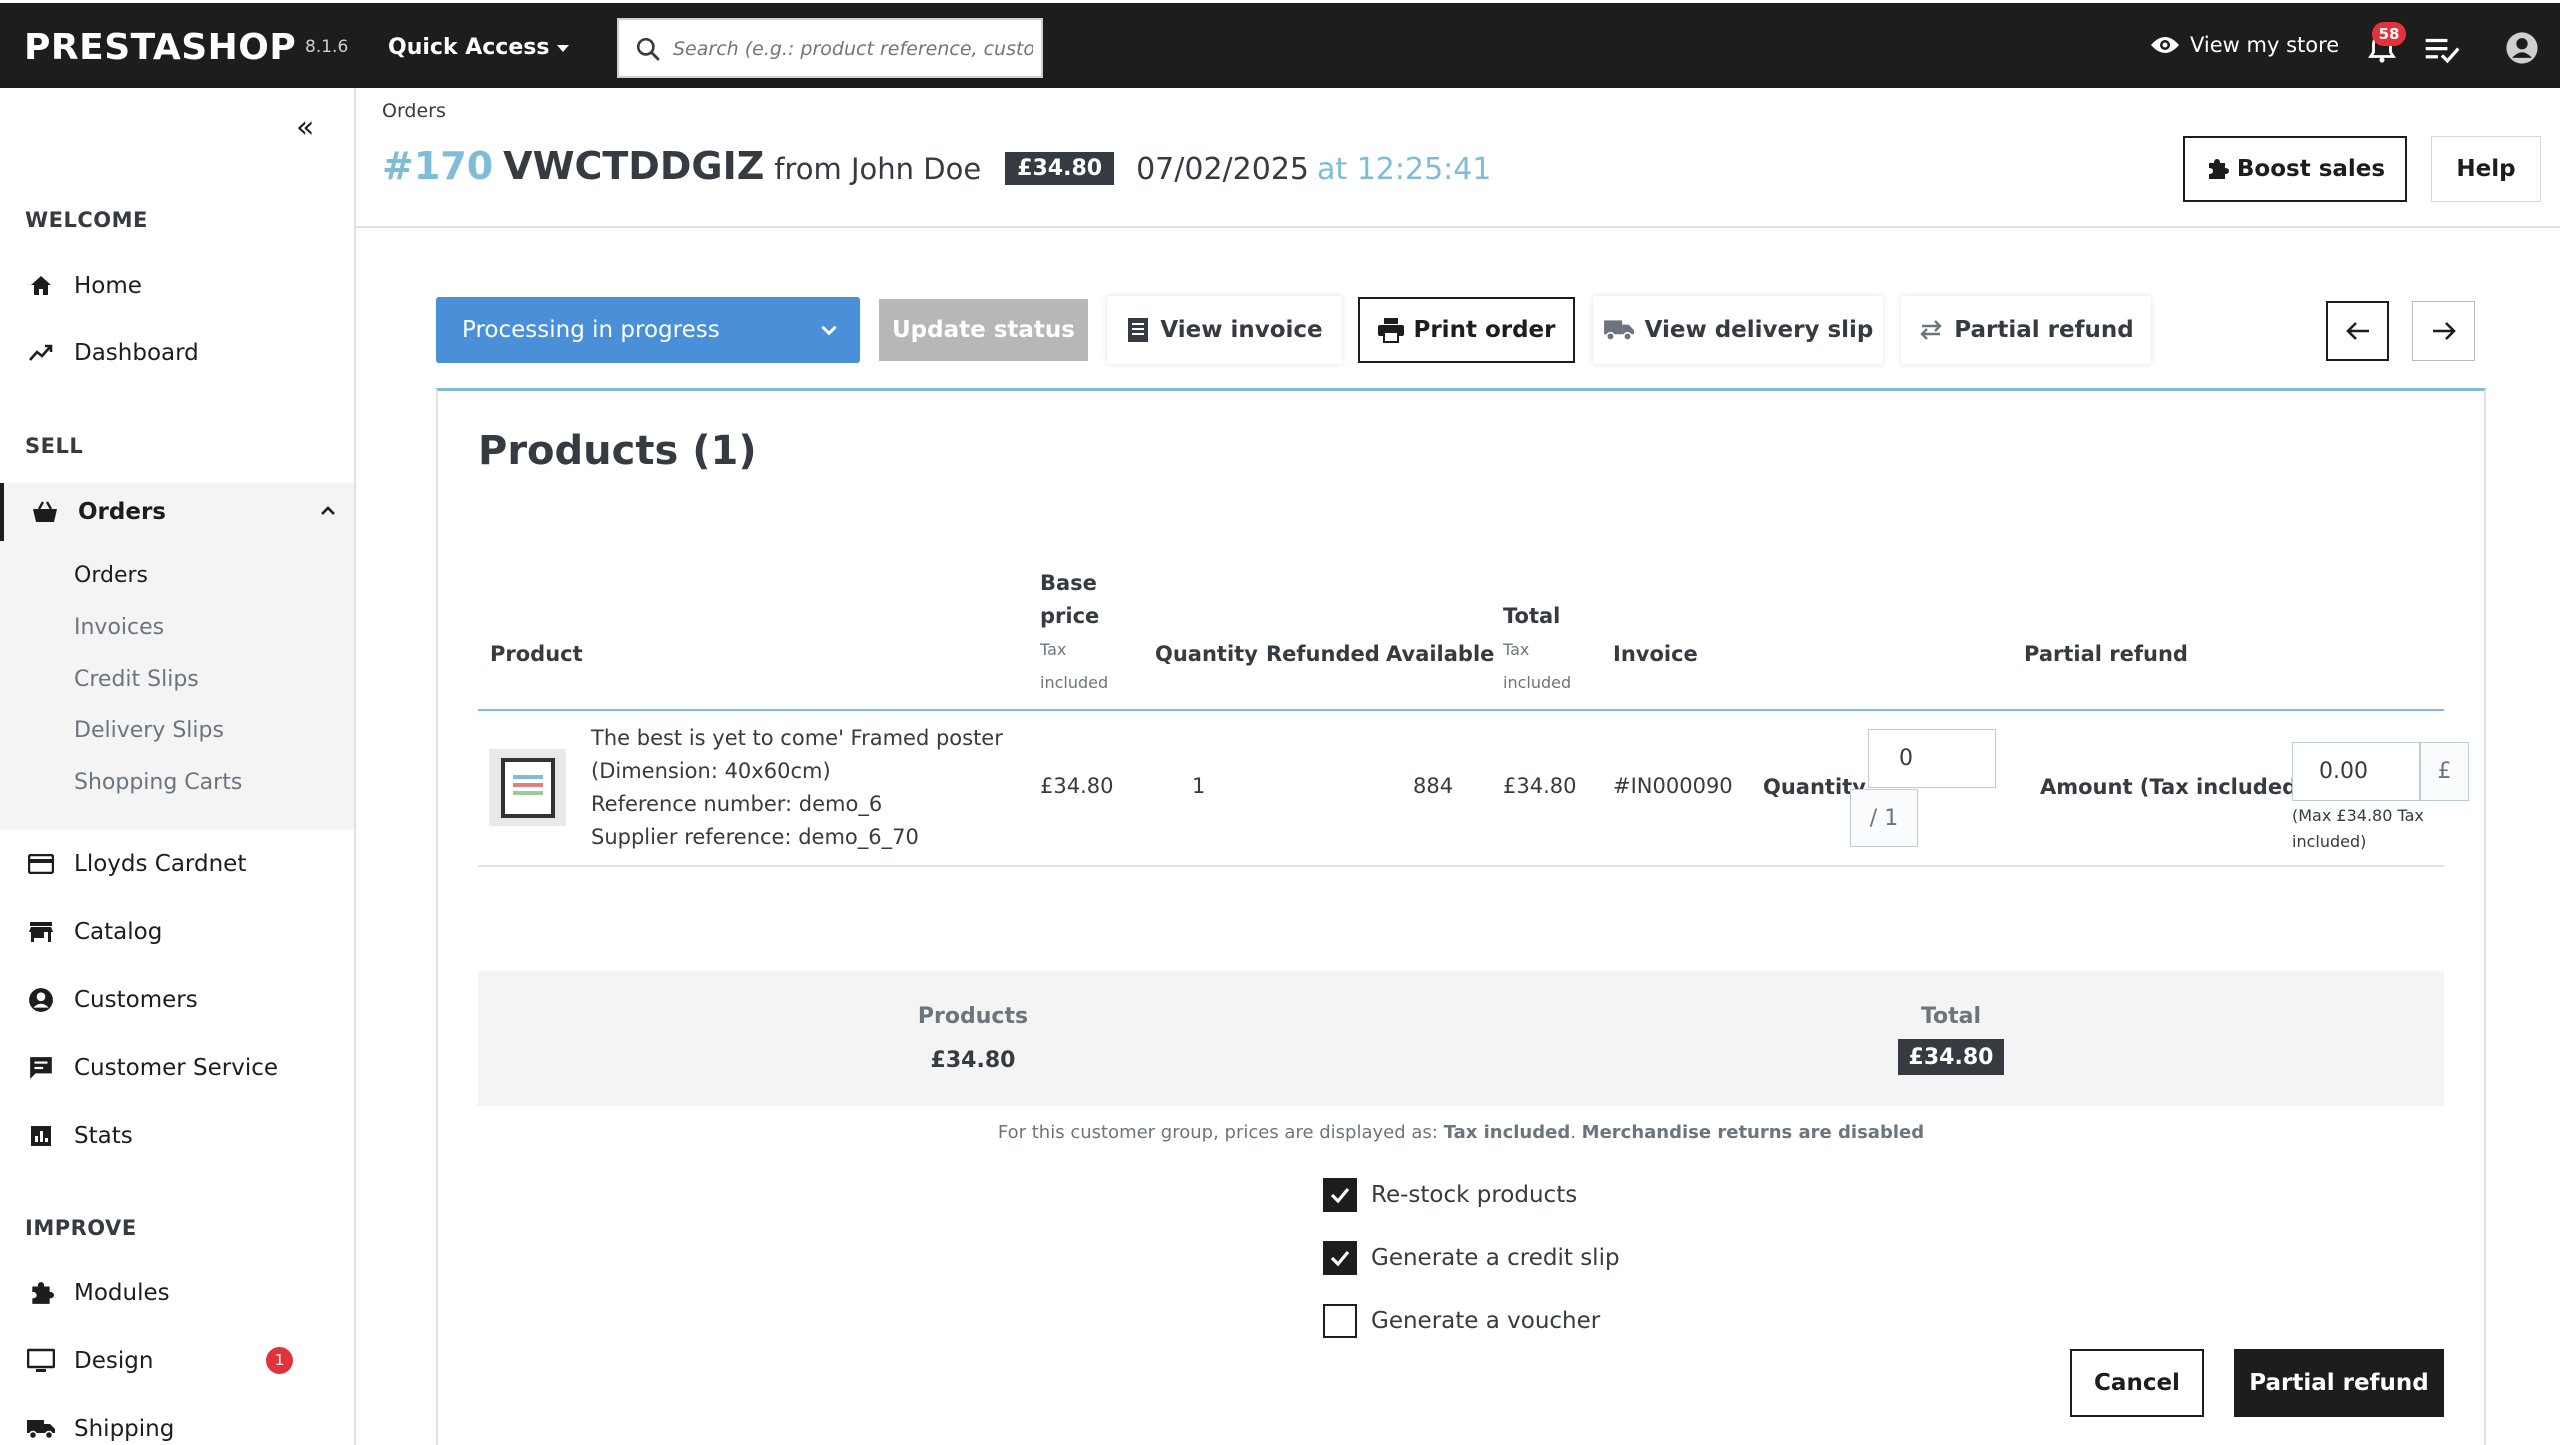 Image resolution: width=2560 pixels, height=1445 pixels. What do you see at coordinates (177, 1000) in the screenshot?
I see `sidebar-item-customers: Customers` at bounding box center [177, 1000].